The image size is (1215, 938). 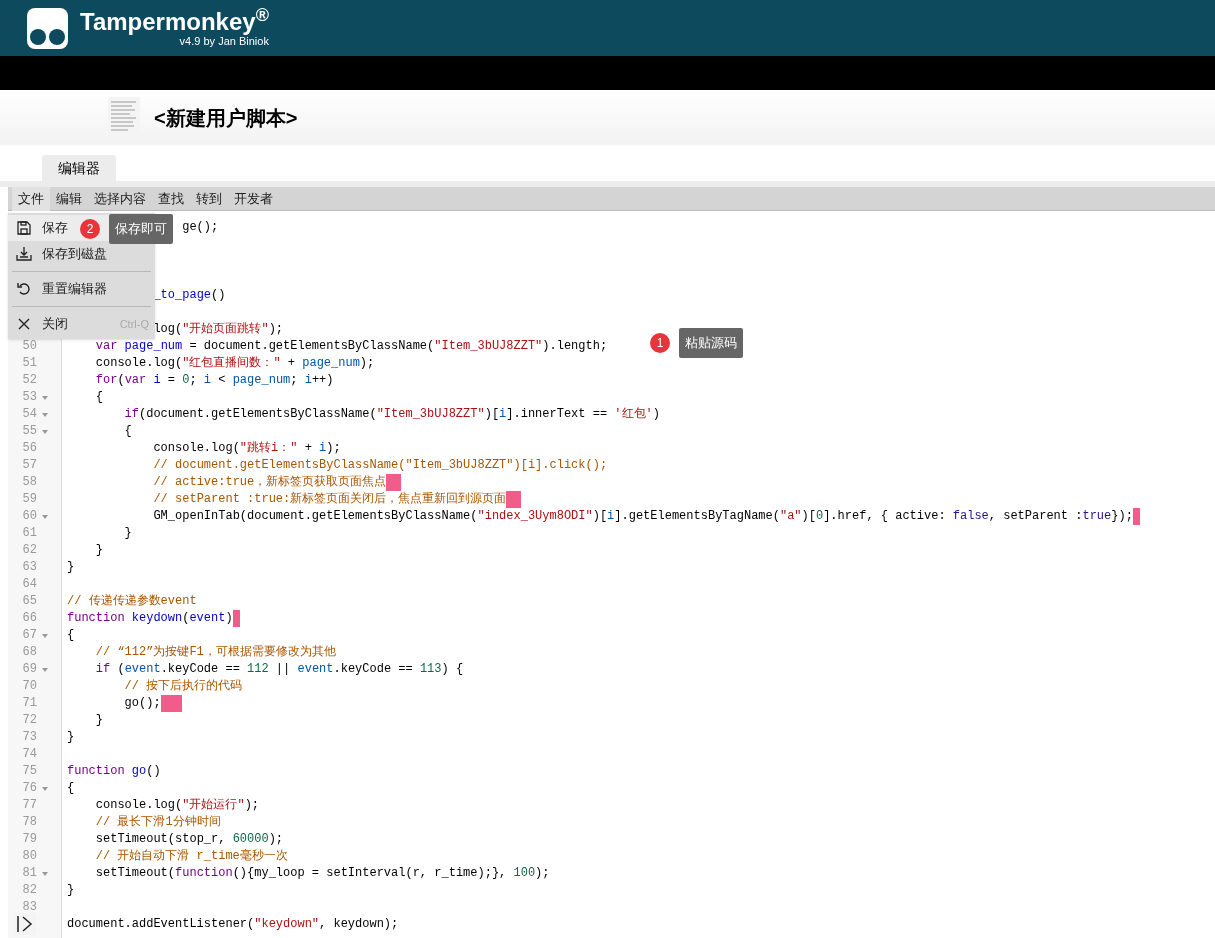 What do you see at coordinates (29, 584) in the screenshot?
I see `line-number: 64` at bounding box center [29, 584].